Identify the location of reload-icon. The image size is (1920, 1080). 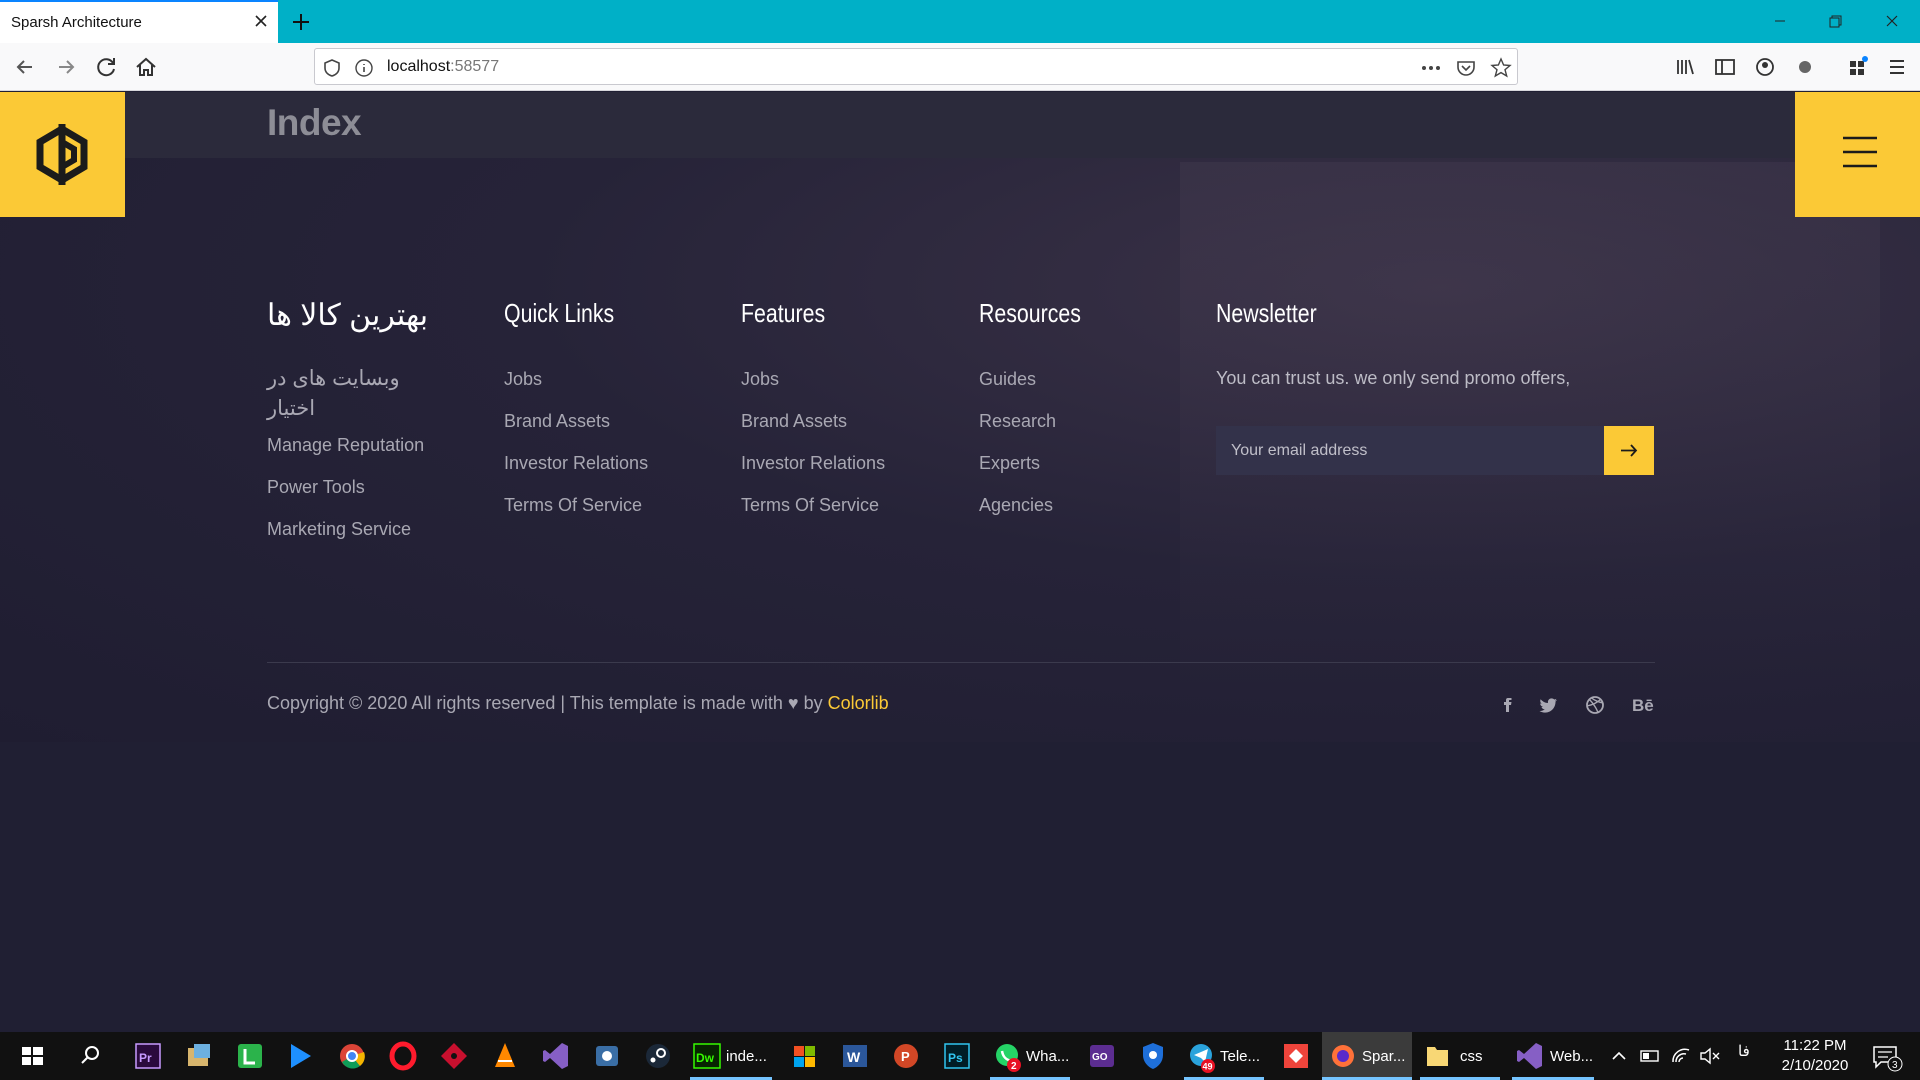
(107, 67).